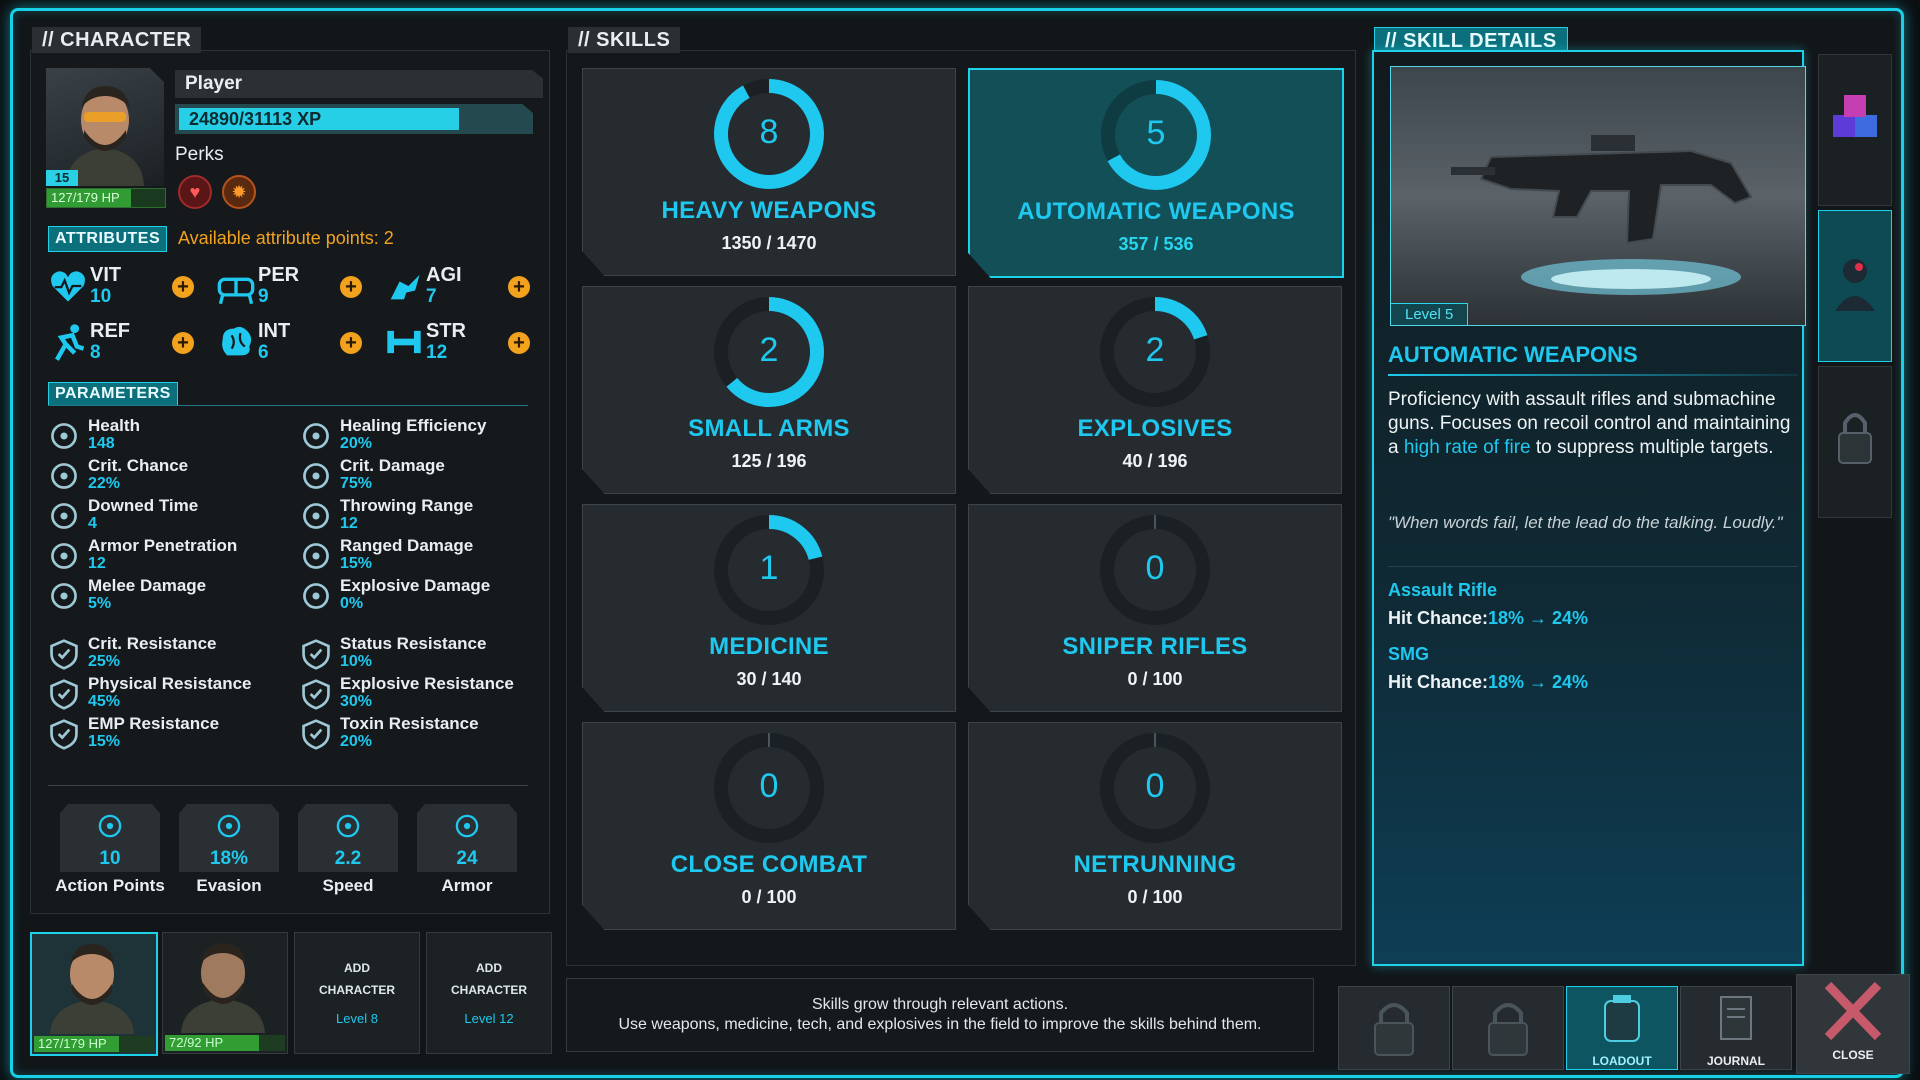 The image size is (1920, 1080). Describe the element at coordinates (274, 331) in the screenshot. I see `attribute-code: INT` at that location.